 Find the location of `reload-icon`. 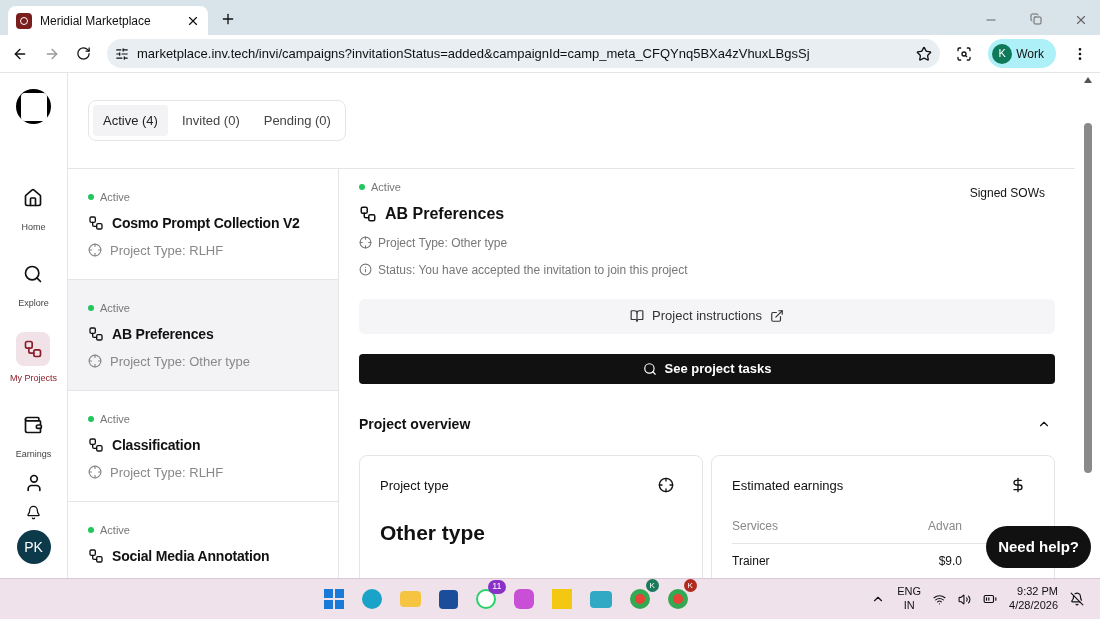

reload-icon is located at coordinates (83, 53).